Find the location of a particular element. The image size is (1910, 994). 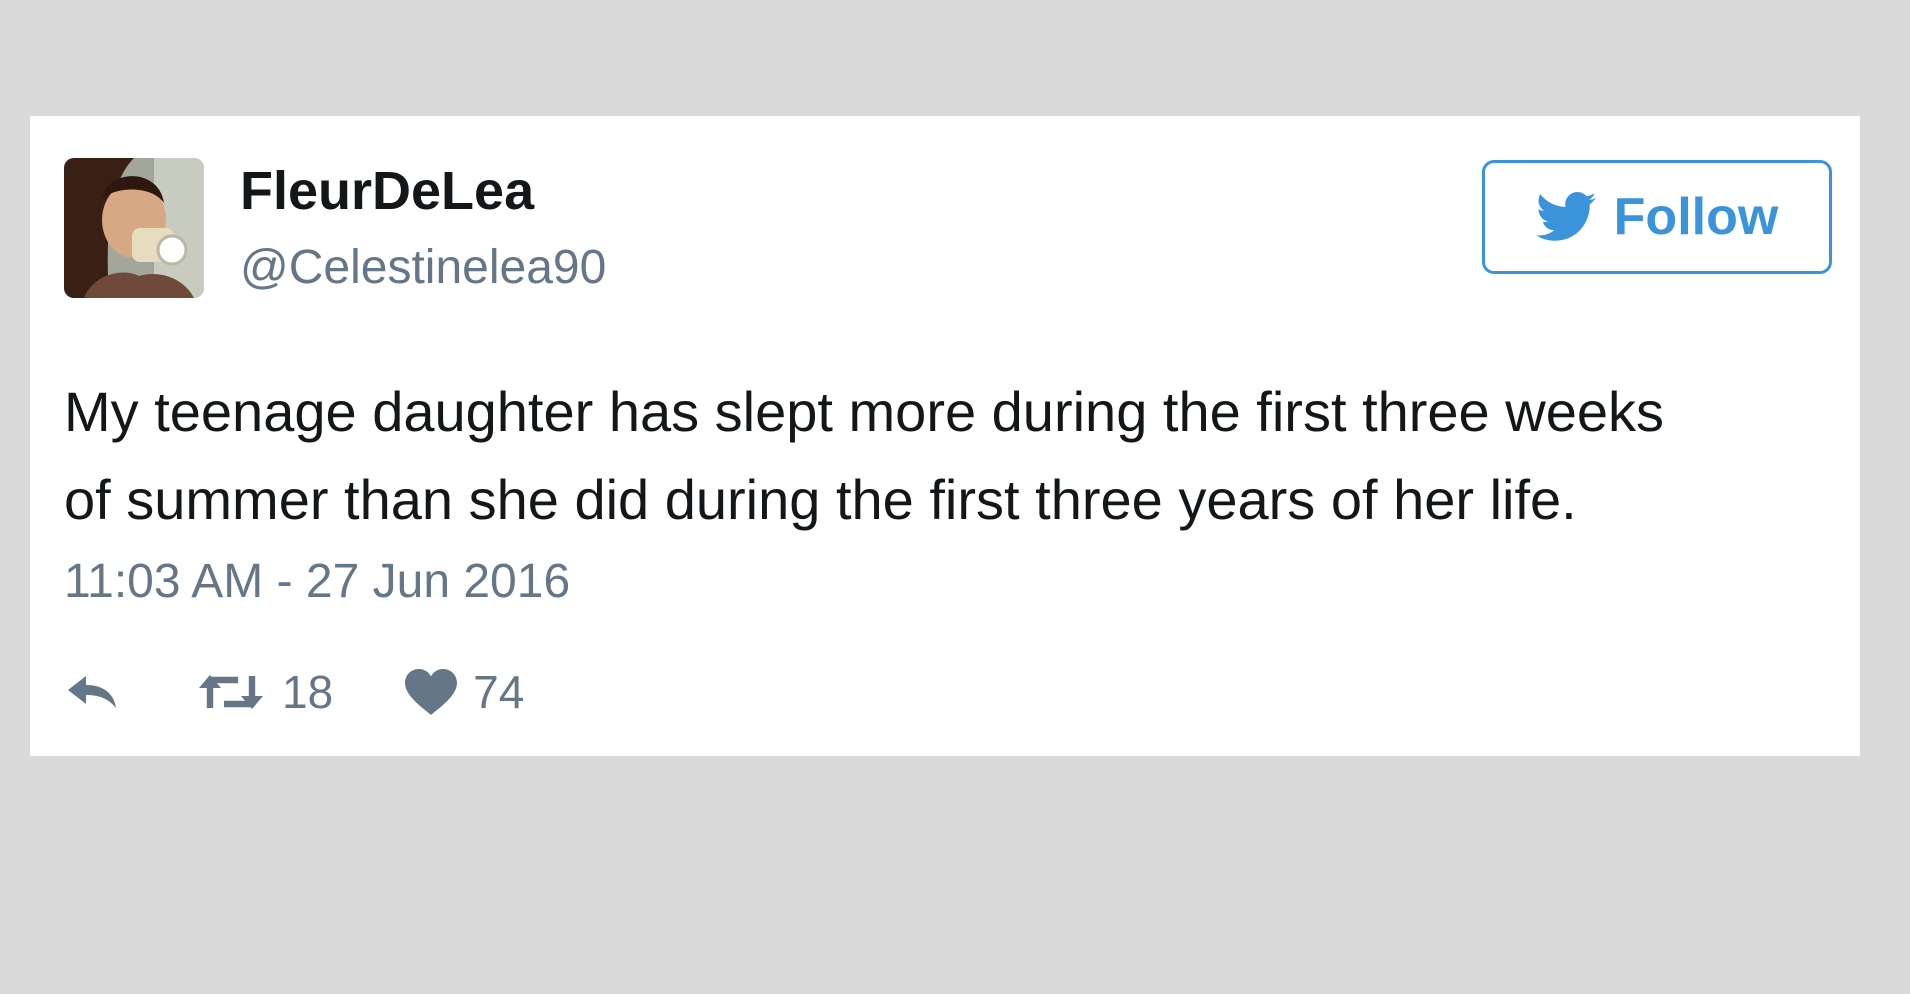

like-count: 74 is located at coordinates (499, 692).